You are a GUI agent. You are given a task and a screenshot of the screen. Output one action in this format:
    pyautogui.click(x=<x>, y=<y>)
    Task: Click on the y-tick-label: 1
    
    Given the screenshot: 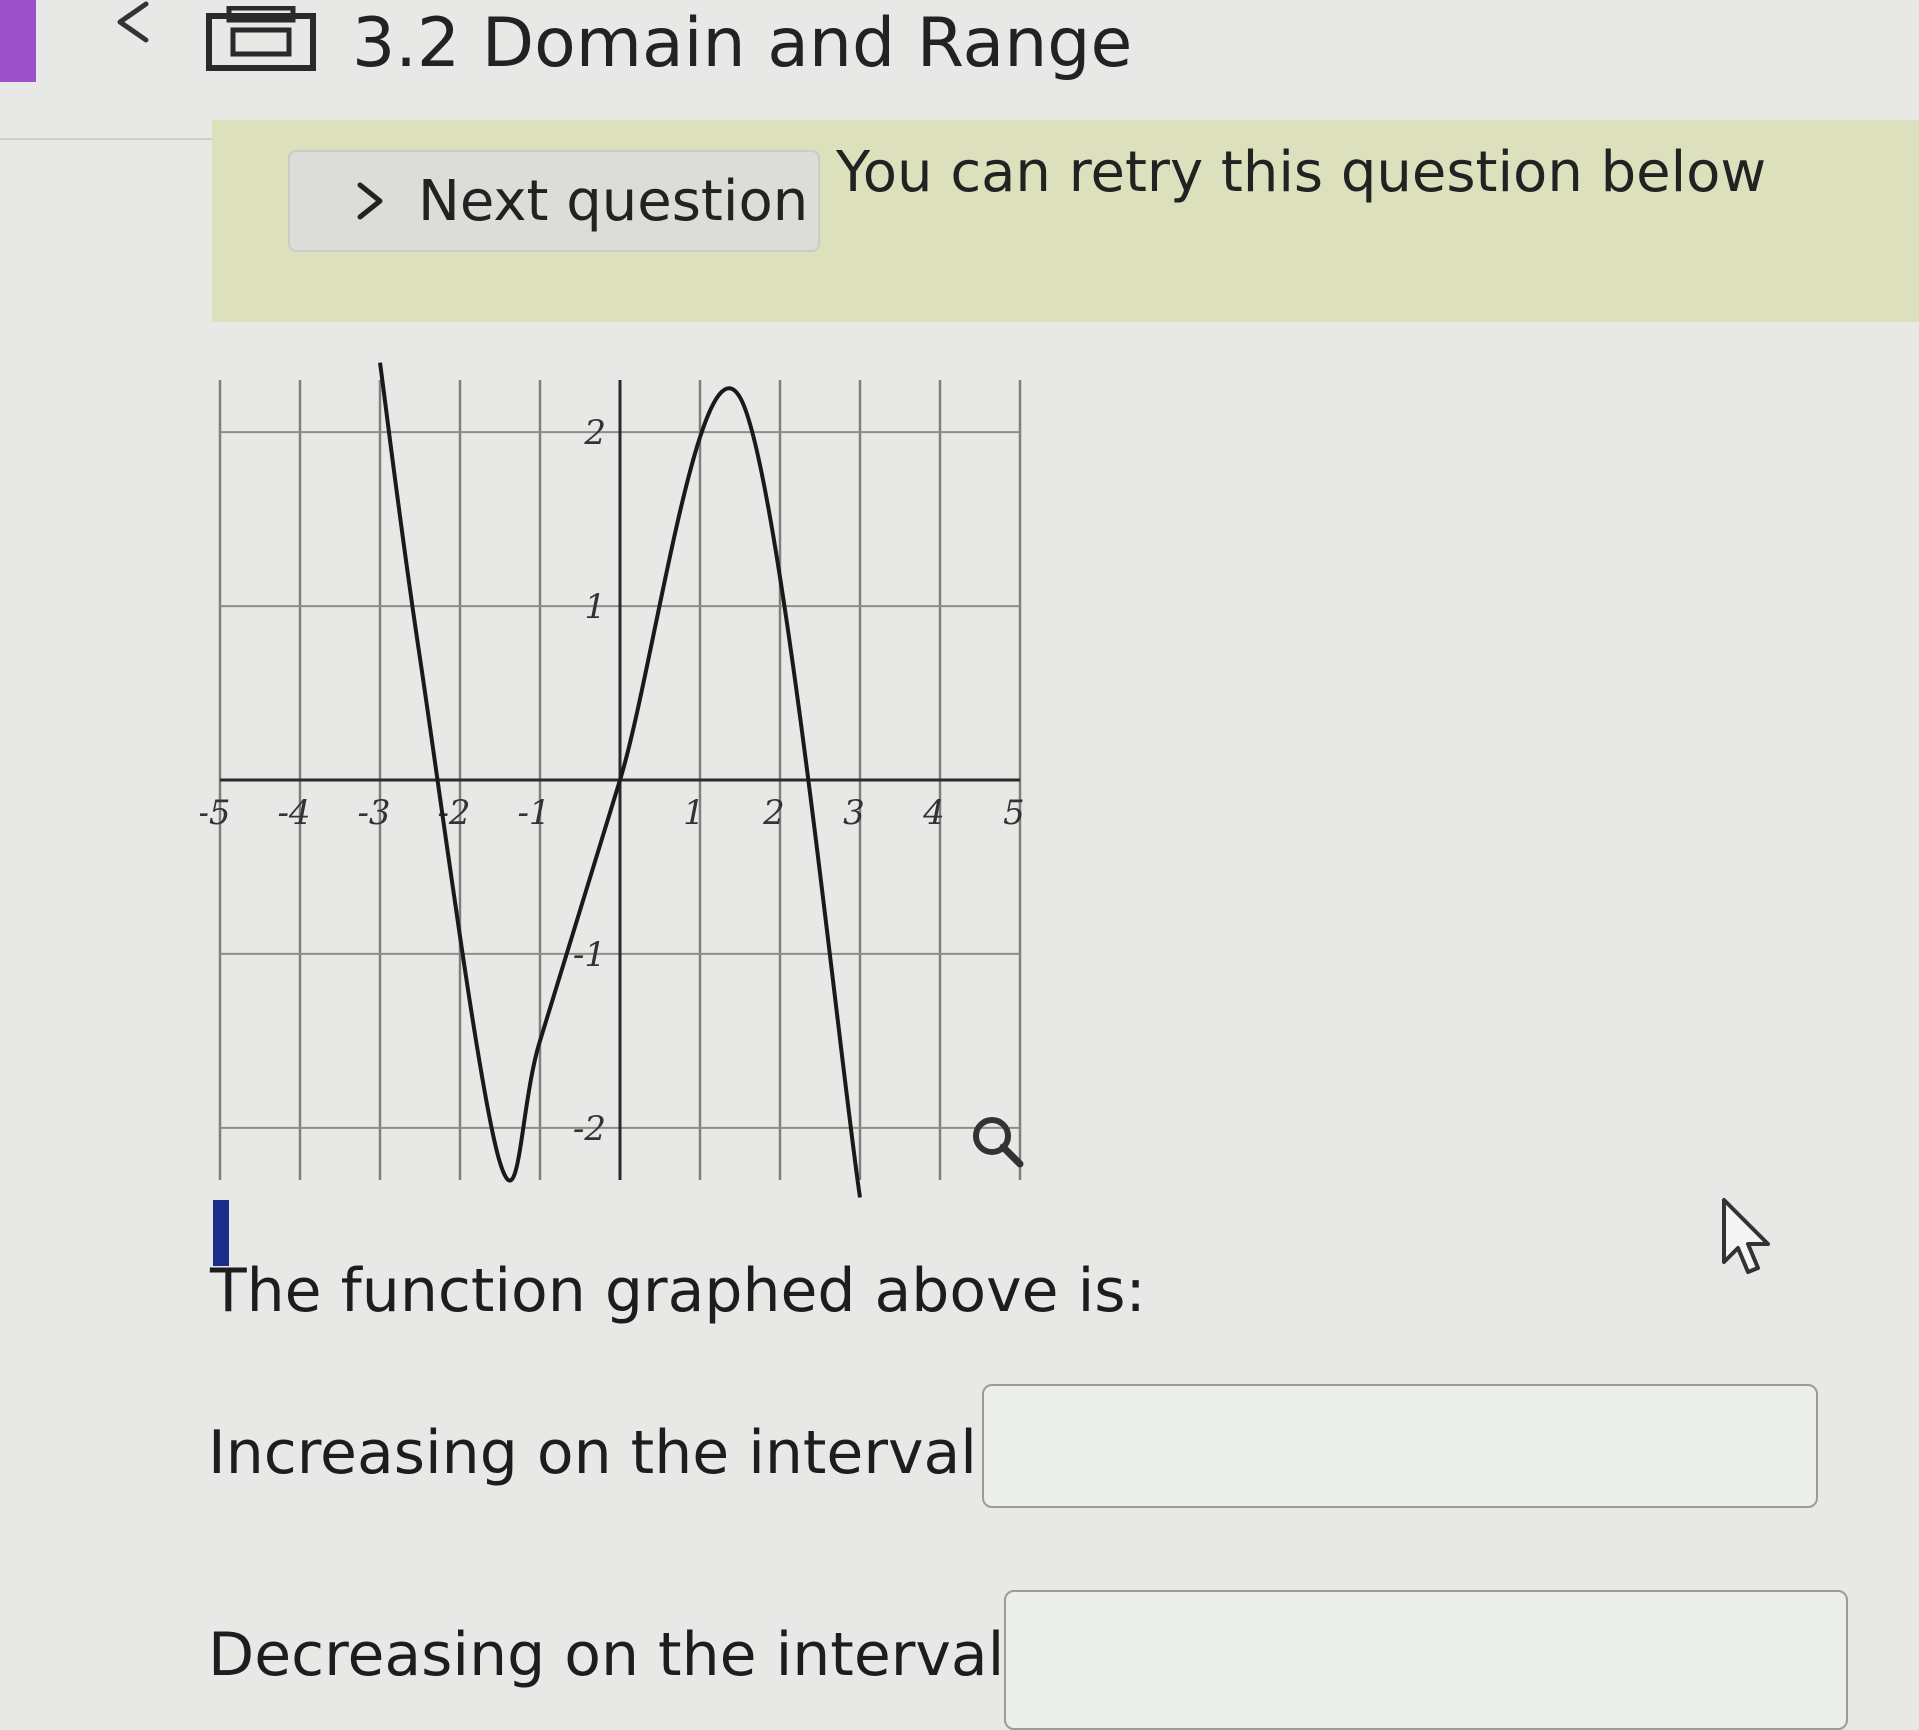 What is the action you would take?
    pyautogui.click(x=595, y=607)
    